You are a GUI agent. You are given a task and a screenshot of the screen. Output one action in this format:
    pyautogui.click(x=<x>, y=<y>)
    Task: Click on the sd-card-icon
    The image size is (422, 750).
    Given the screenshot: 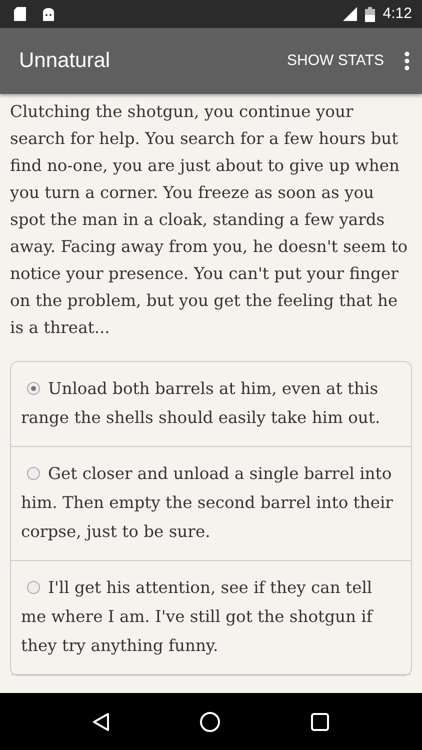 What is the action you would take?
    pyautogui.click(x=20, y=14)
    